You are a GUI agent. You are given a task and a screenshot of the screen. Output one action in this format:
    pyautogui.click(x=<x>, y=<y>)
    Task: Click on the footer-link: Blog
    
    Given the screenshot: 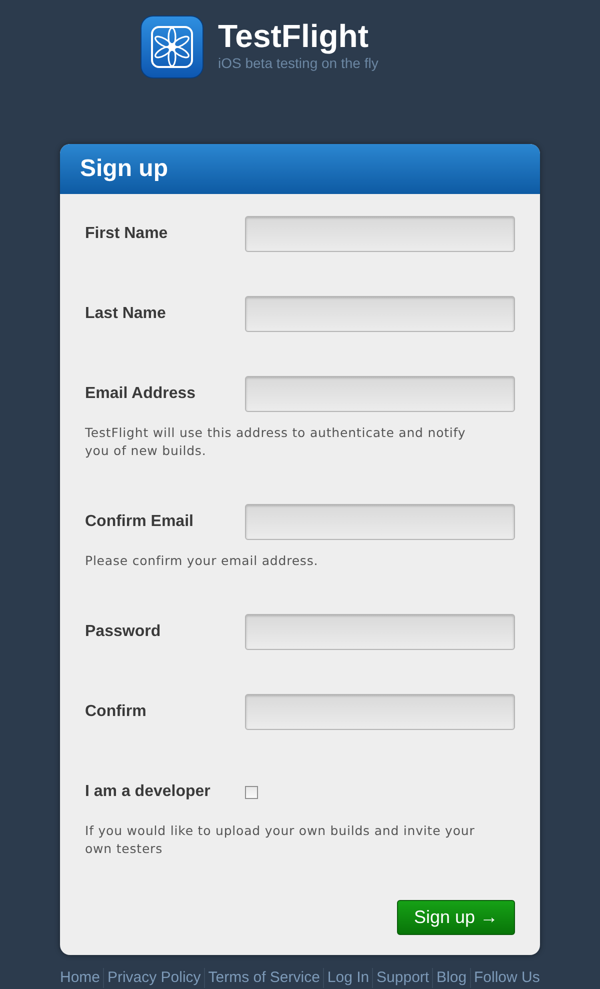 What is the action you would take?
    pyautogui.click(x=451, y=977)
    